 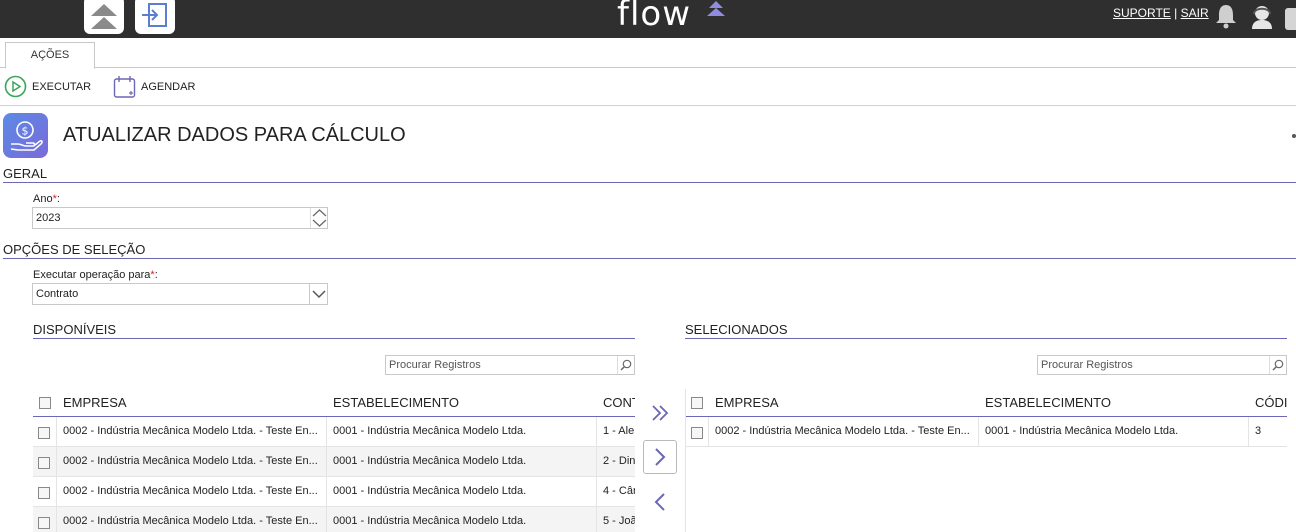 I want to click on col-contrato: CONT, so click(x=619, y=403).